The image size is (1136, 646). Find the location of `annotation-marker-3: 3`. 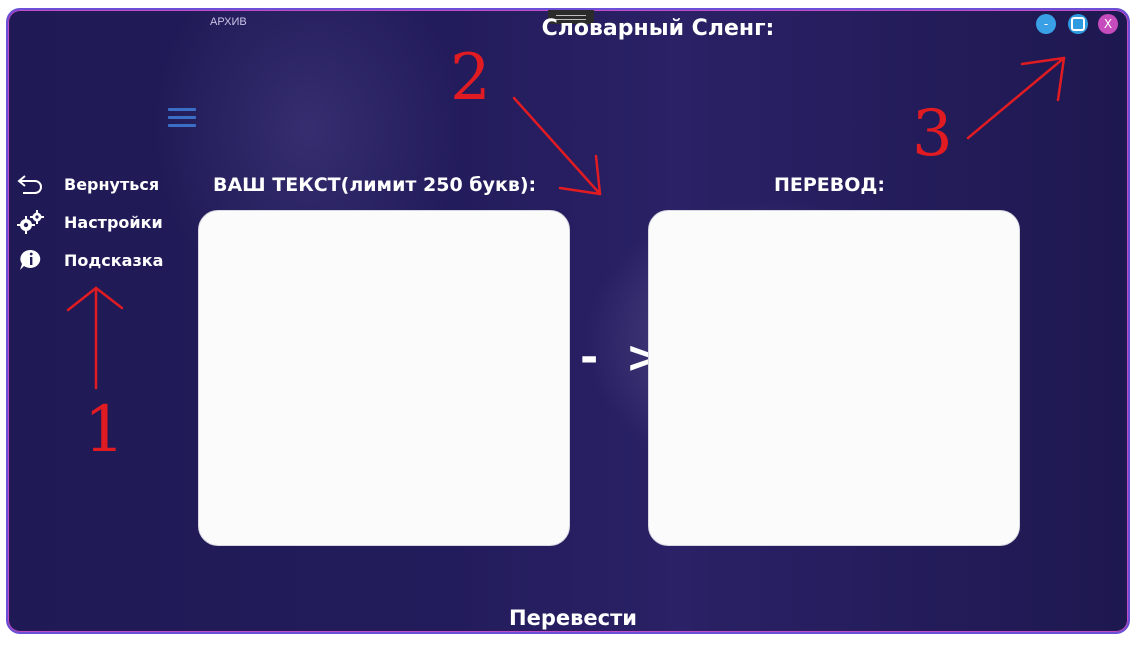

annotation-marker-3: 3 is located at coordinates (932, 134).